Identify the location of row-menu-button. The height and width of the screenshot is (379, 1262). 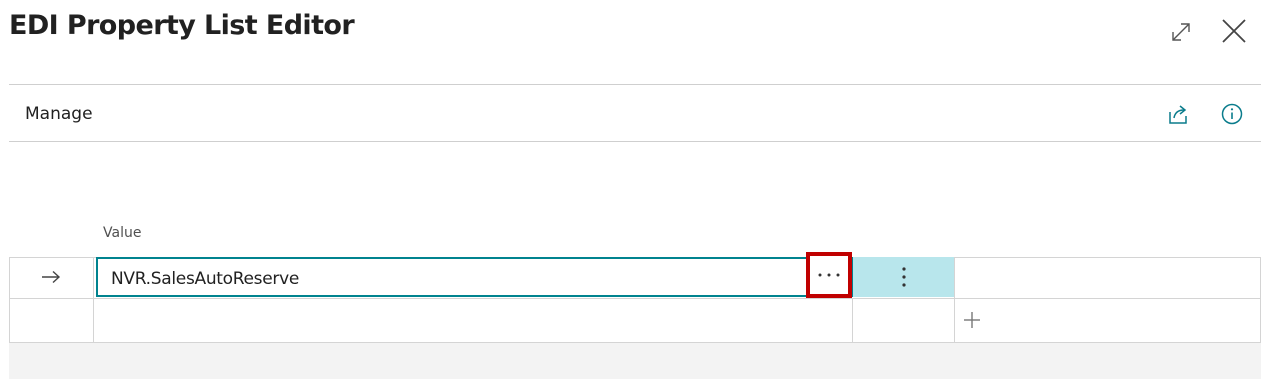
(903, 277).